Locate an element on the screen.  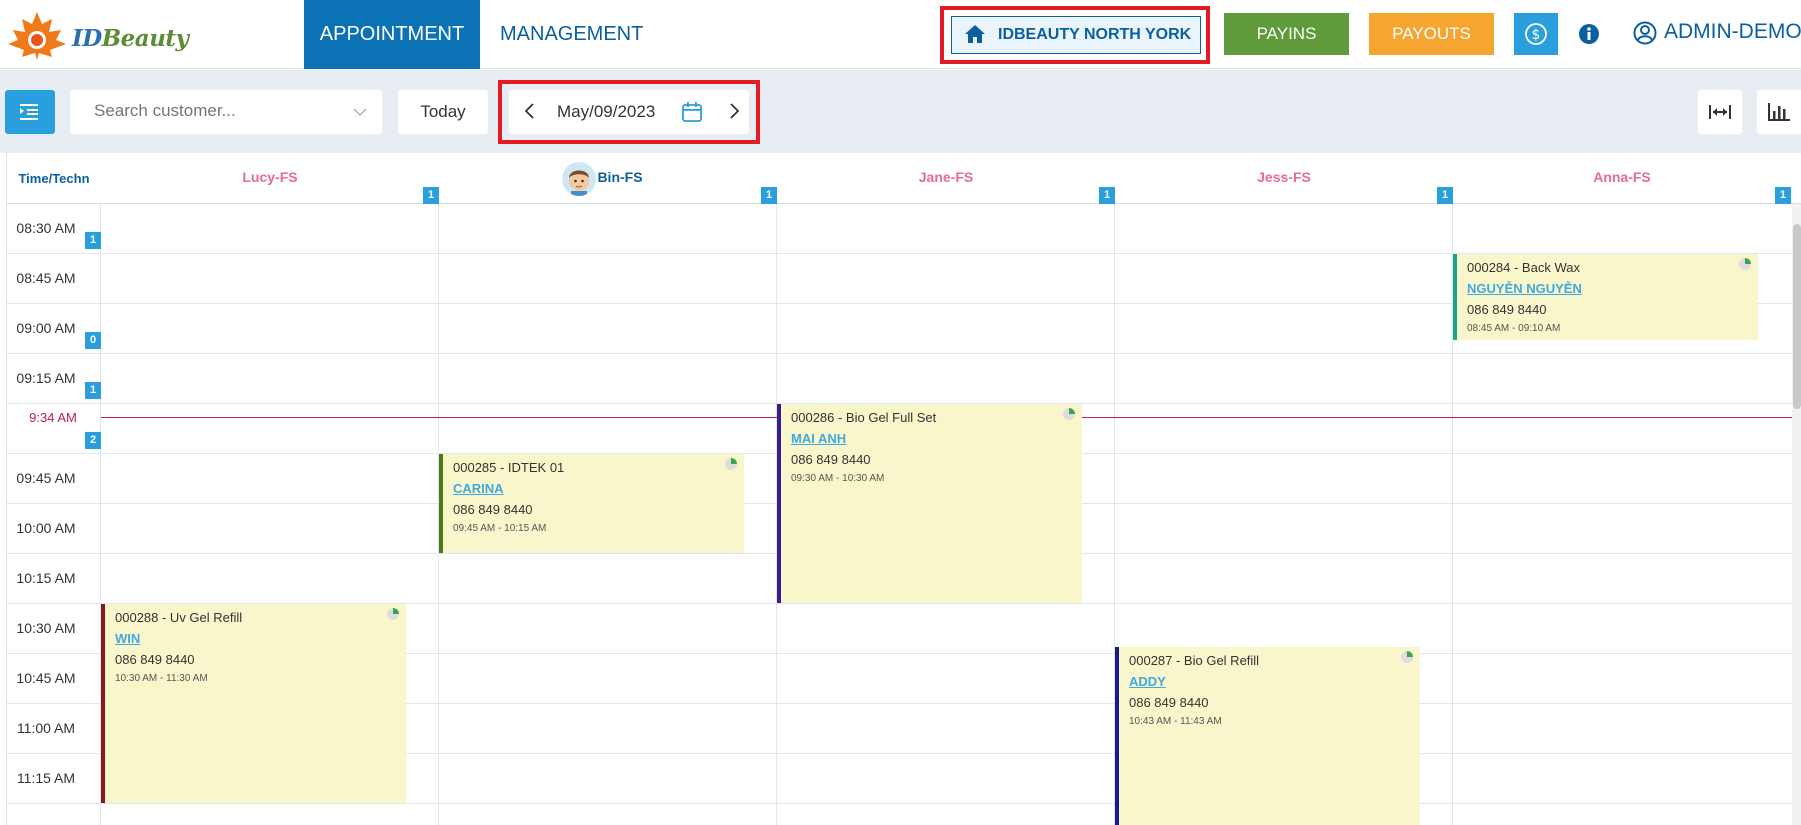
time-slot-label: 11:15 AM is located at coordinates (46, 778).